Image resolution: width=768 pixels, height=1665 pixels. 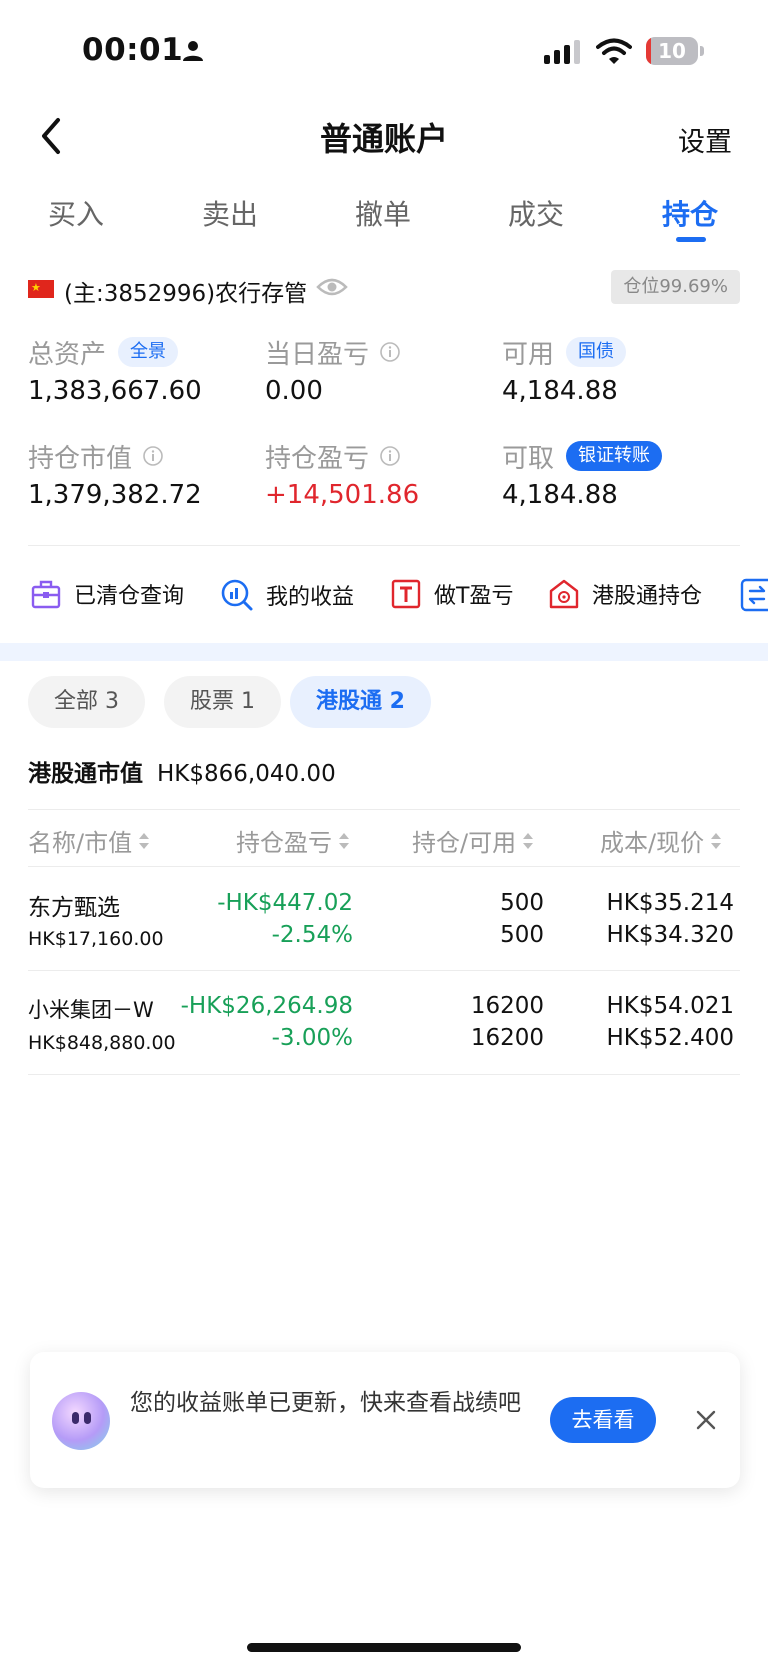 I want to click on market-summary-label: 港股通市值, so click(x=85, y=774).